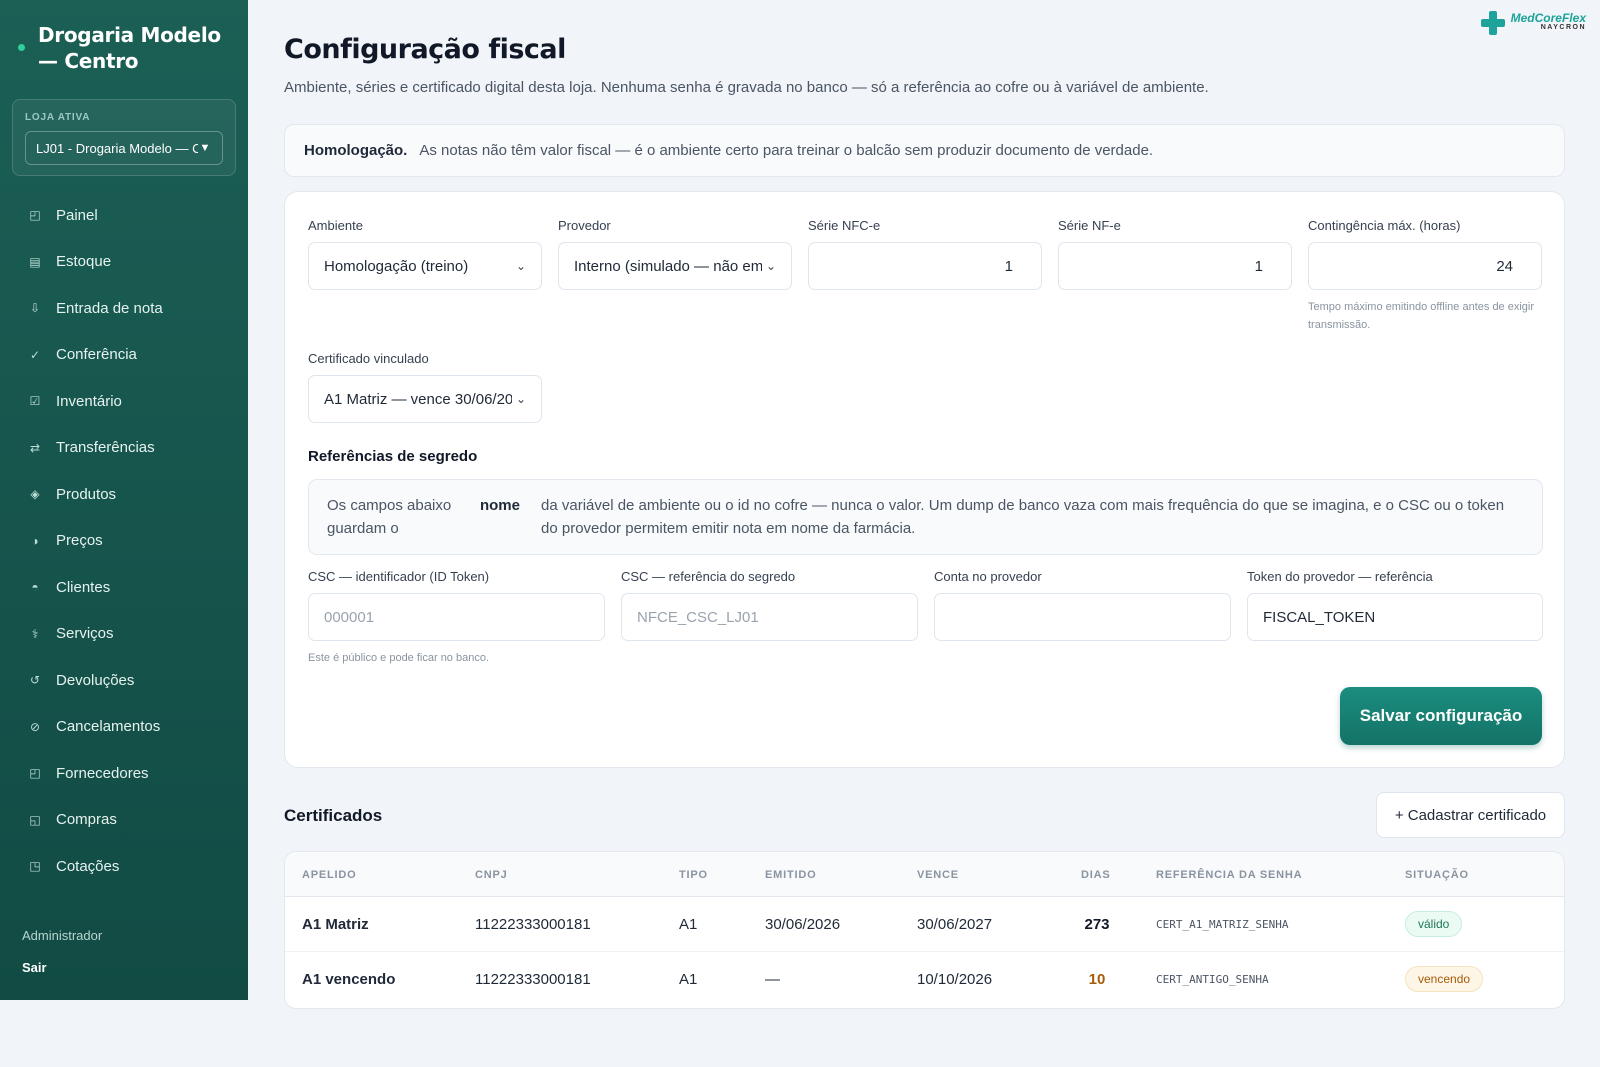 Image resolution: width=1600 pixels, height=1067 pixels. What do you see at coordinates (124, 680) in the screenshot?
I see `sidebar-item-devolucoes: ↺ Devoluções` at bounding box center [124, 680].